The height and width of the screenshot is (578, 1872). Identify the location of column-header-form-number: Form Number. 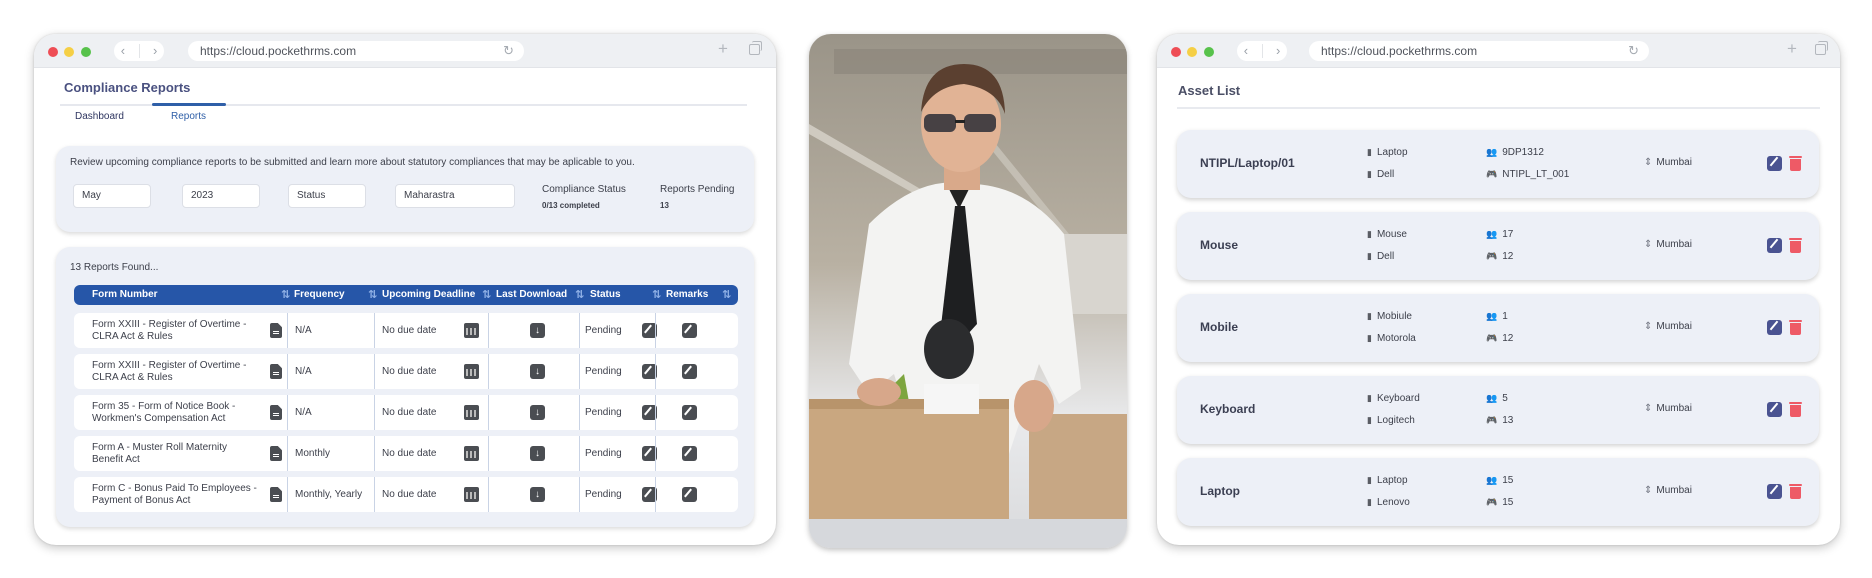
(125, 294).